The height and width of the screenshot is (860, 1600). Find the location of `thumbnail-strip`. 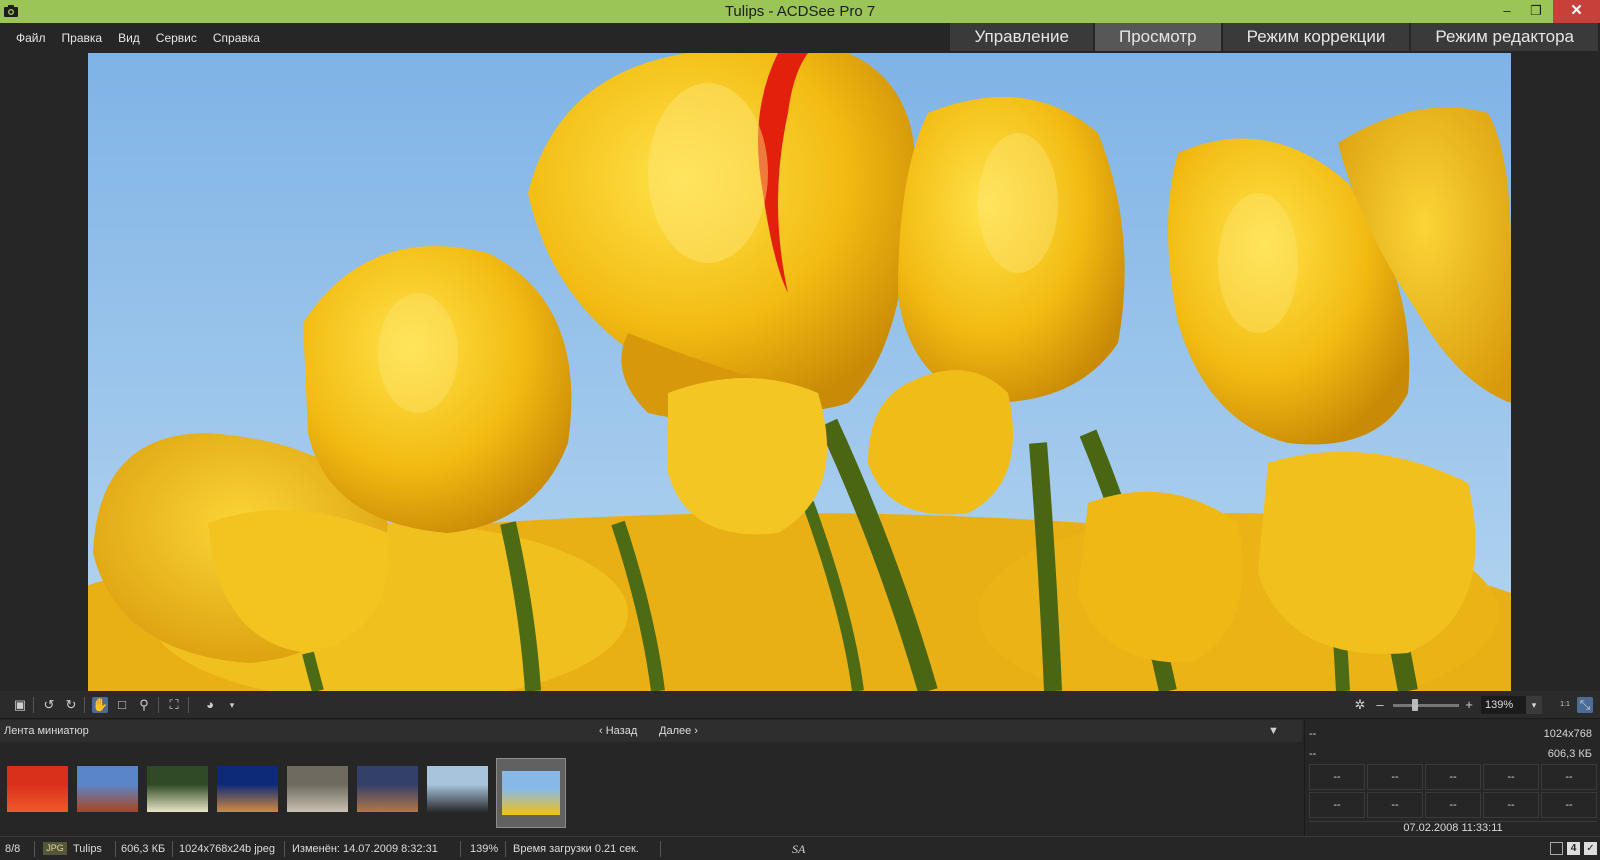

thumbnail-strip is located at coordinates (287, 796).